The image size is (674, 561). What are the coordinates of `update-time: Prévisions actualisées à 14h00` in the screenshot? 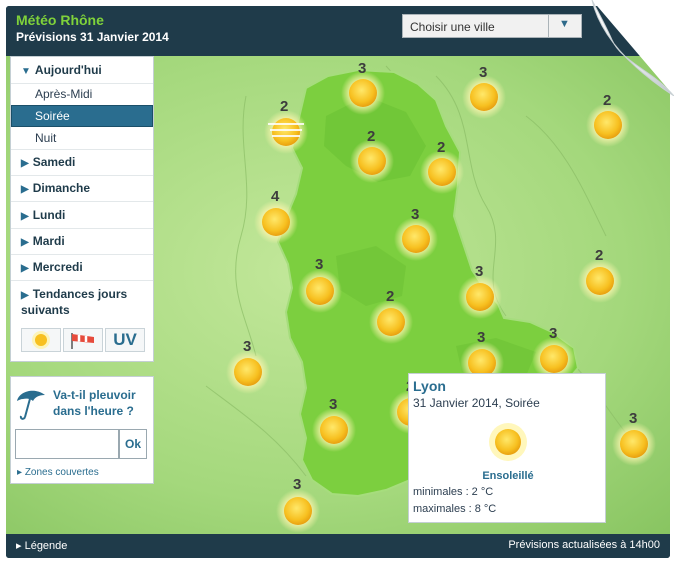 It's located at (584, 545).